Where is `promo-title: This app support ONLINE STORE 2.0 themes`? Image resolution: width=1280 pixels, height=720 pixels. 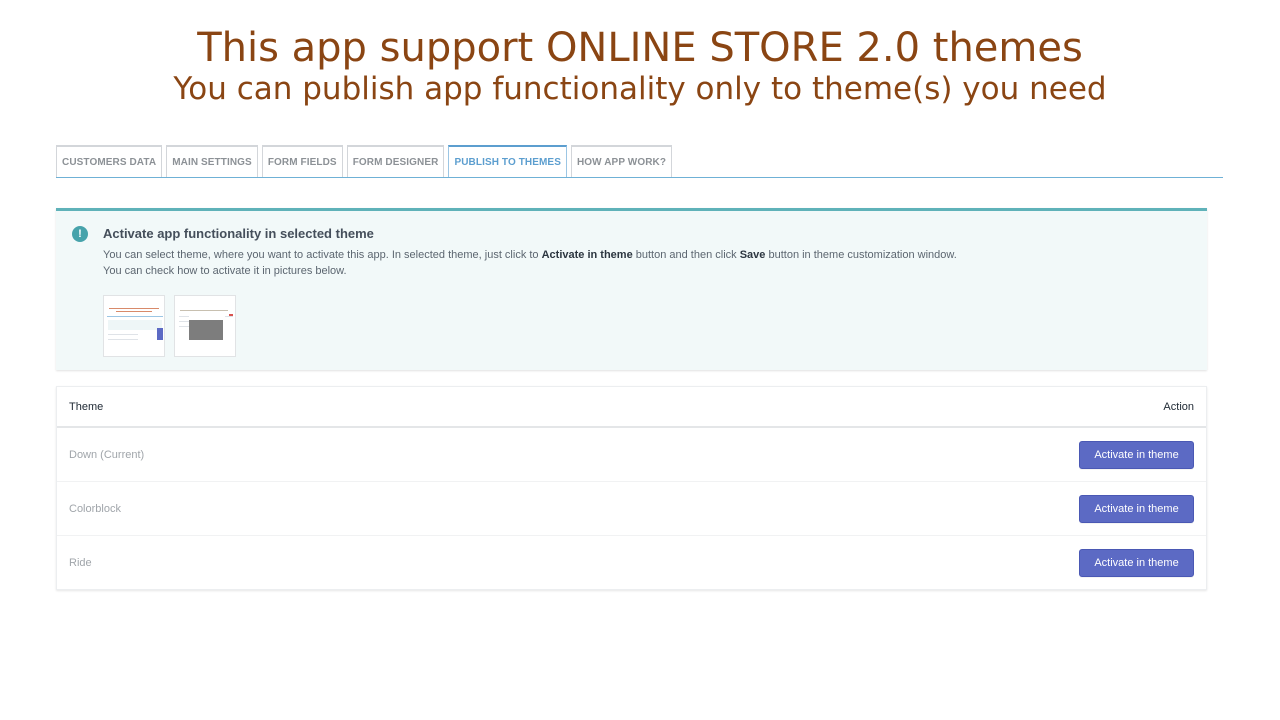 promo-title: This app support ONLINE STORE 2.0 themes is located at coordinates (640, 48).